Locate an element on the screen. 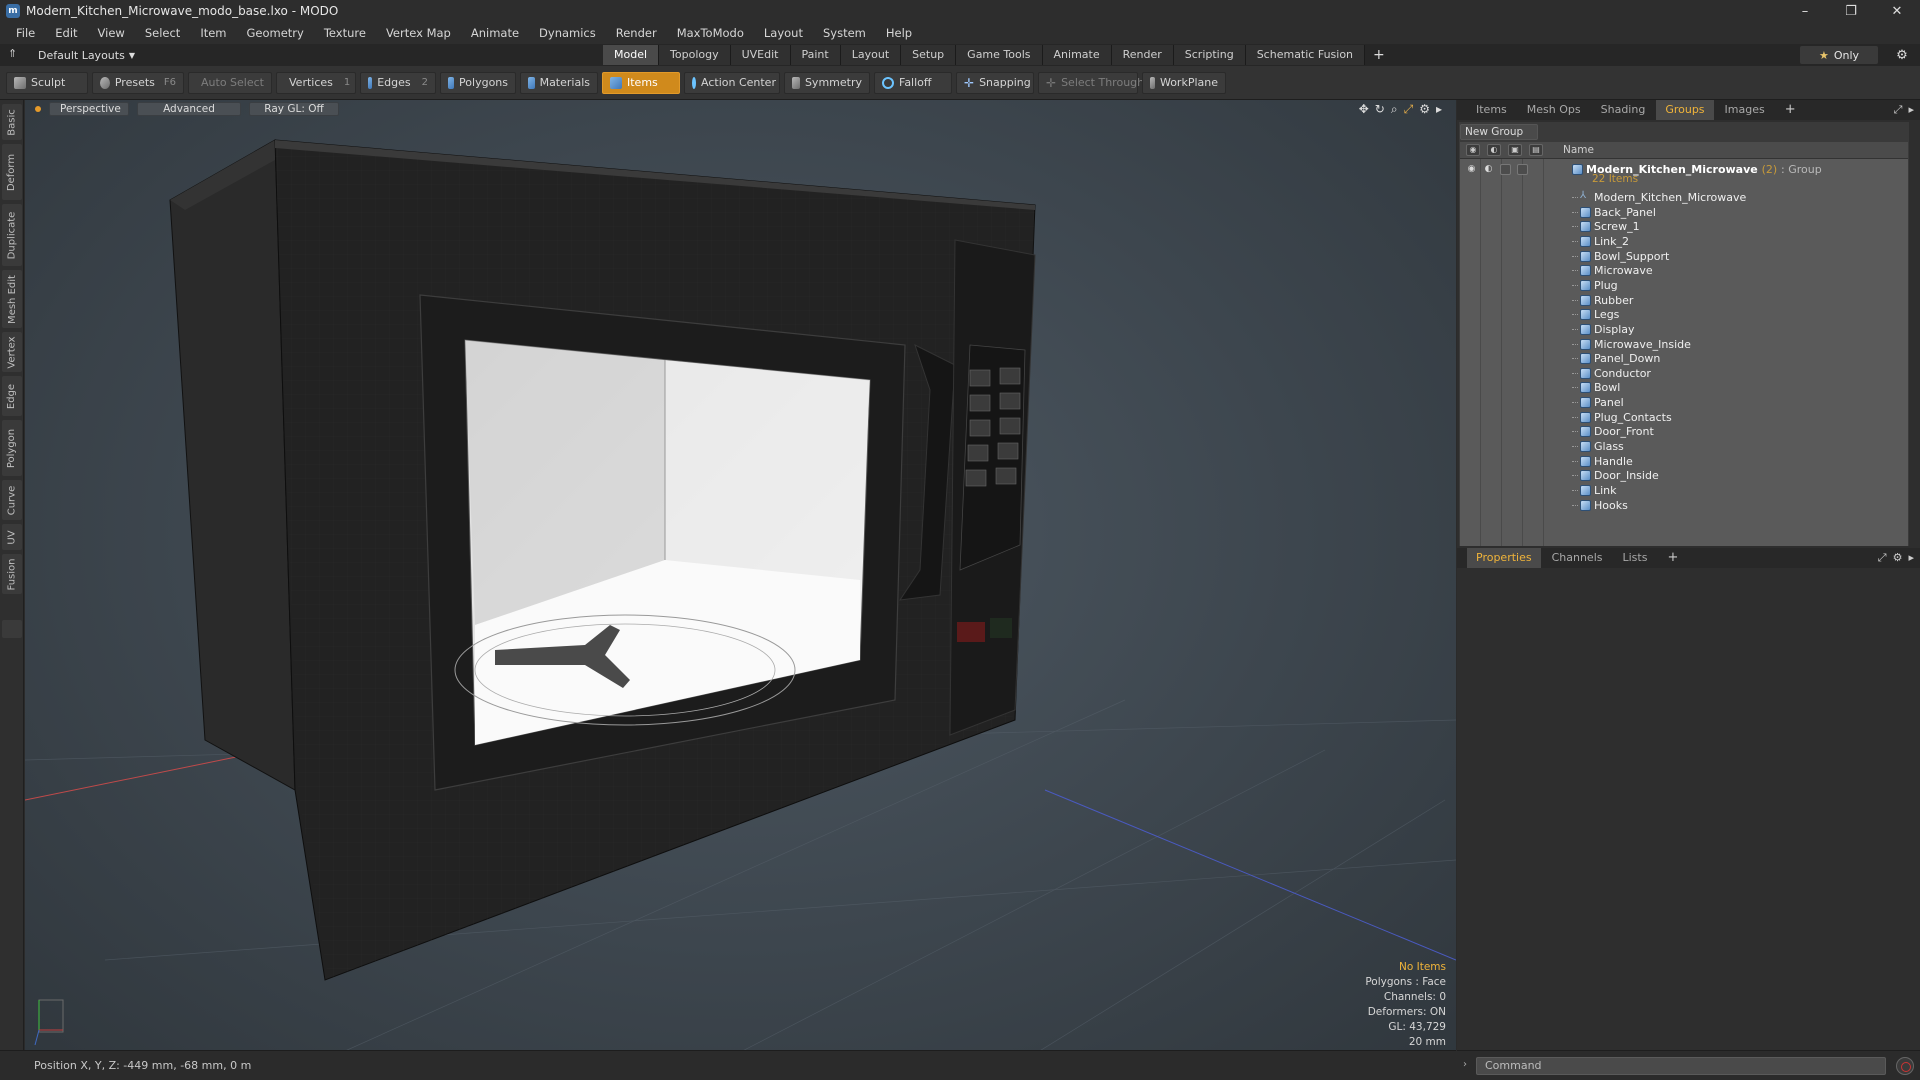 Image resolution: width=1920 pixels, height=1080 pixels. action-center-button: Action Center is located at coordinates (732, 82).